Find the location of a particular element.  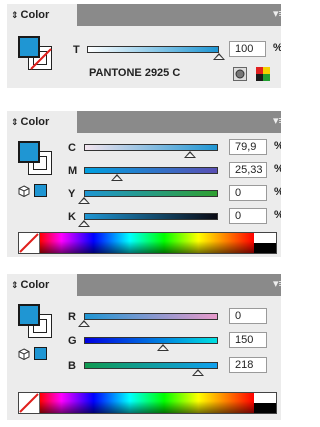

color-grid-icon is located at coordinates (263, 74).